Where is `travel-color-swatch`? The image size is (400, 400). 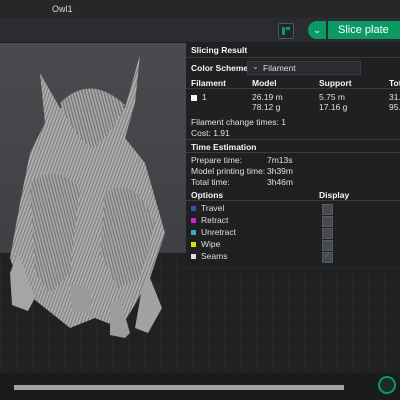
travel-color-swatch is located at coordinates (193, 208).